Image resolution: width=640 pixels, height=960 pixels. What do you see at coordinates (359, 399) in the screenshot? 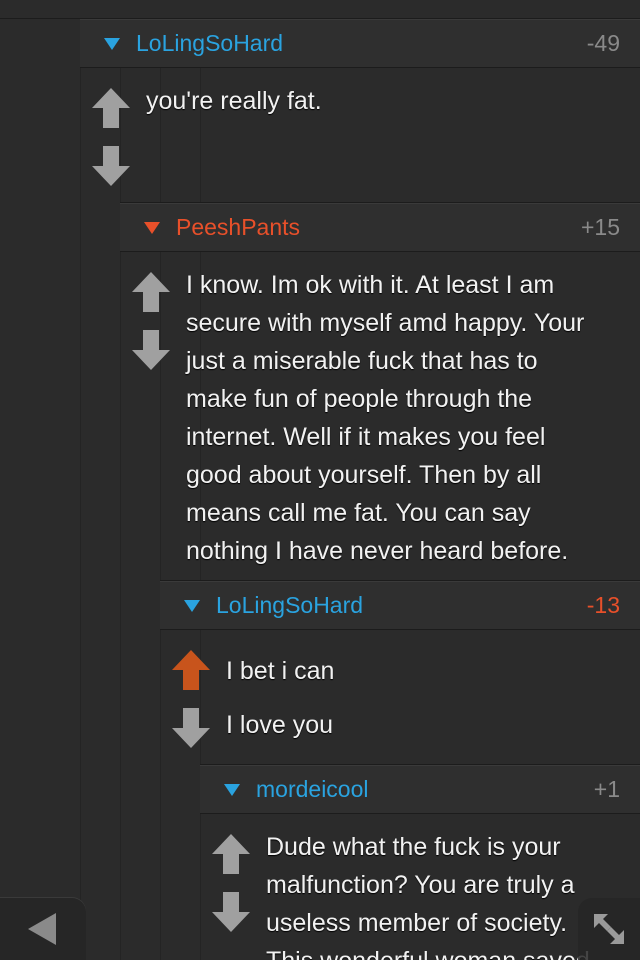
I see `comment-line: make fun of people through the` at bounding box center [359, 399].